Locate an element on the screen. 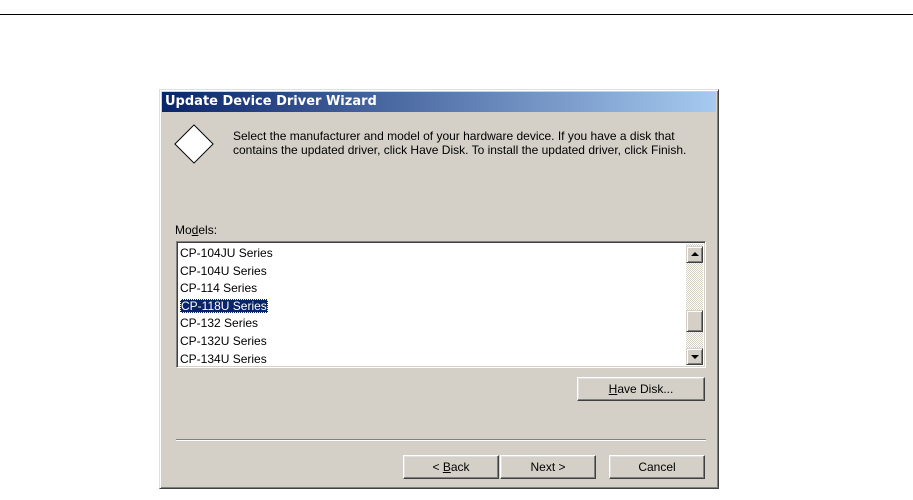  dialog-title: Update Device Driver Wizard is located at coordinates (271, 101).